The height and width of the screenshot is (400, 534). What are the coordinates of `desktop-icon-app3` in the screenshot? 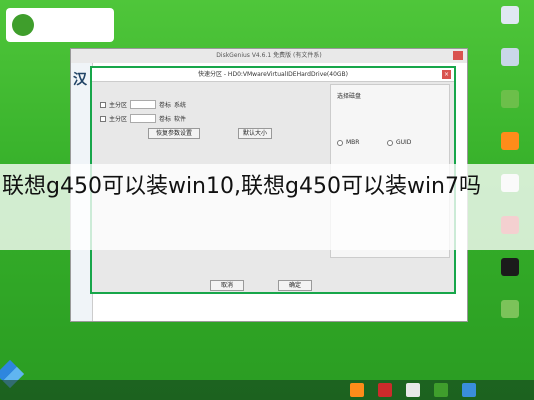 It's located at (510, 277).